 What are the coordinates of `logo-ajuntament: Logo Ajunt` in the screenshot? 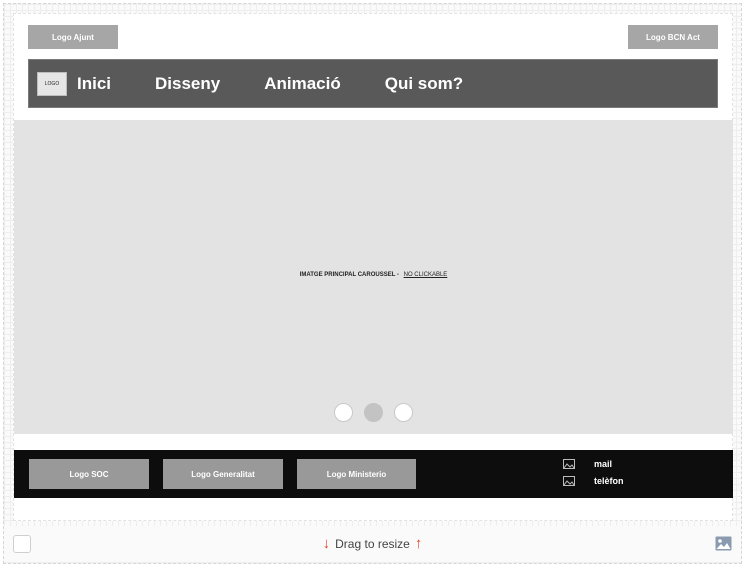 It's located at (73, 37).